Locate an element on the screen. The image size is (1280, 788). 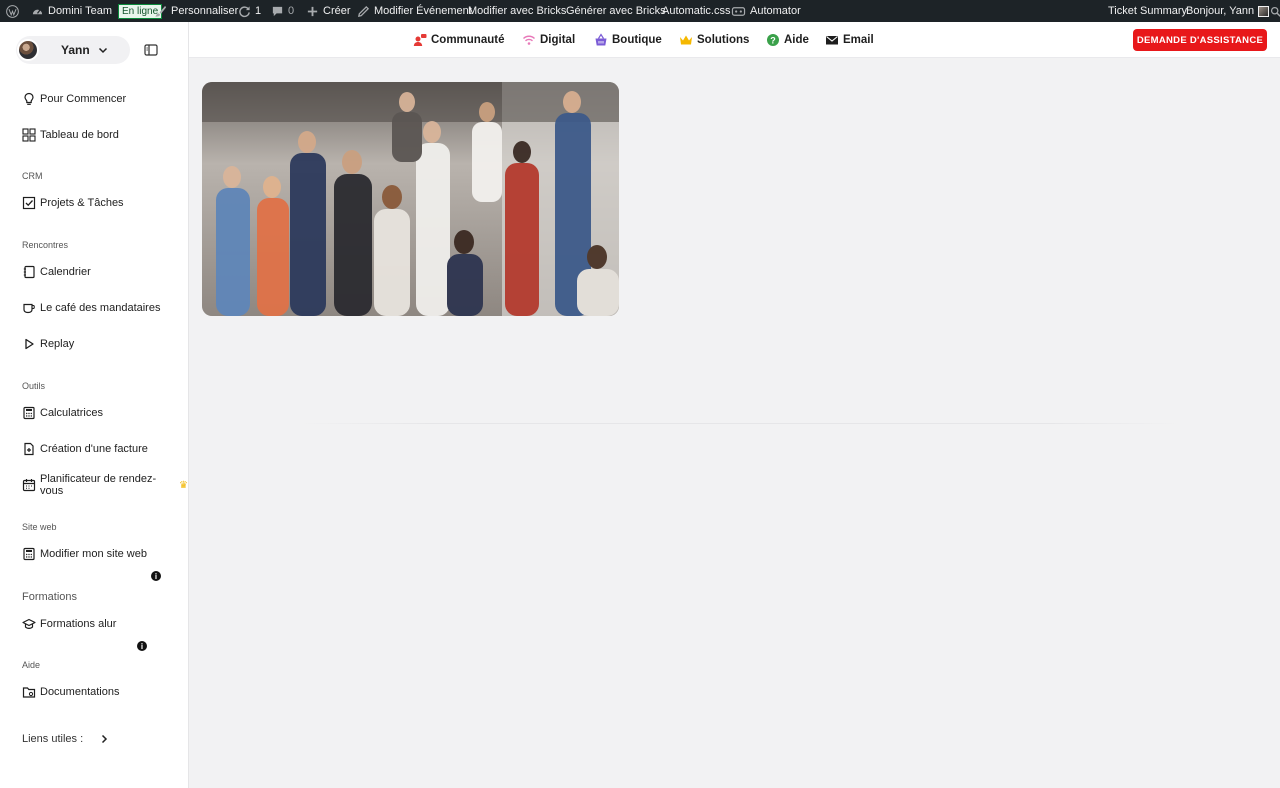
sidebar-item-label: Modifier mon site web is located at coordinates (93, 554).